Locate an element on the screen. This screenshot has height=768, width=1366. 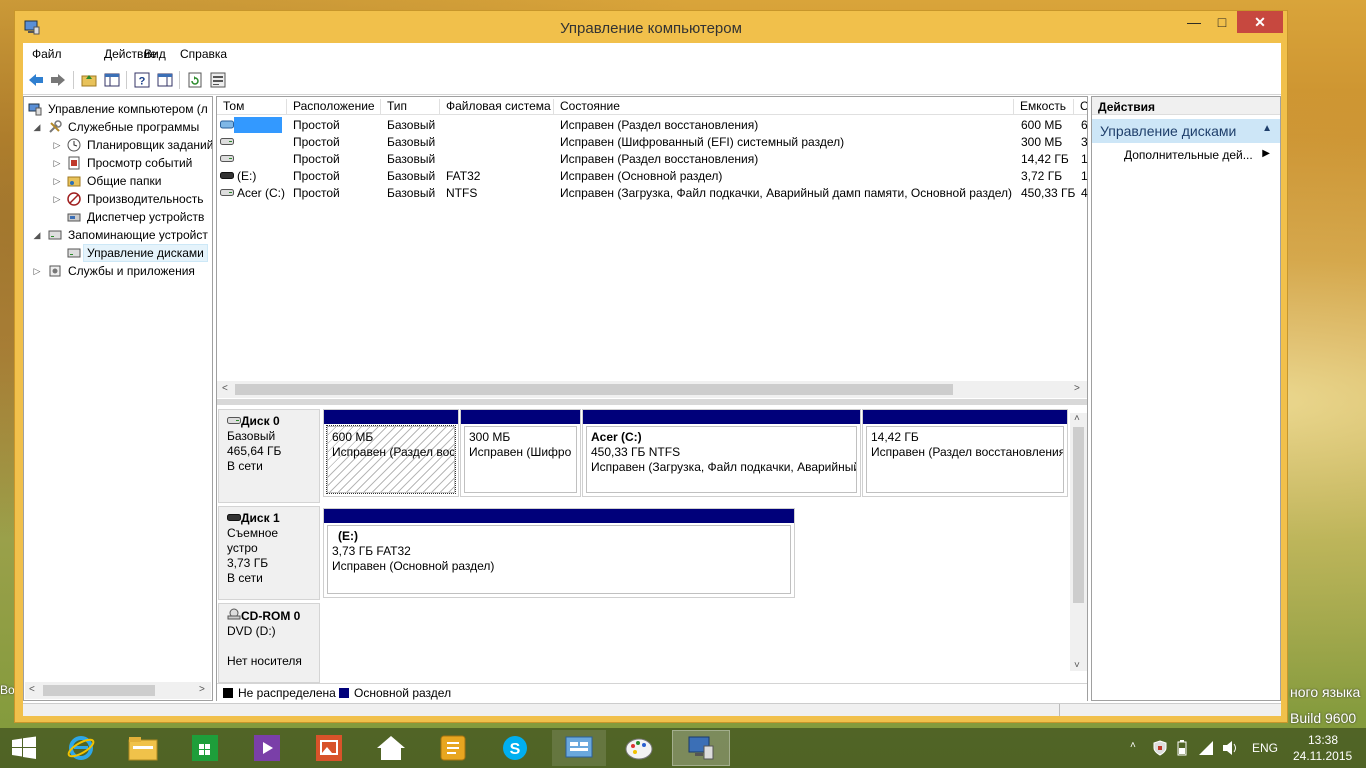
event-viewer-icon is located at coordinates (74, 163).